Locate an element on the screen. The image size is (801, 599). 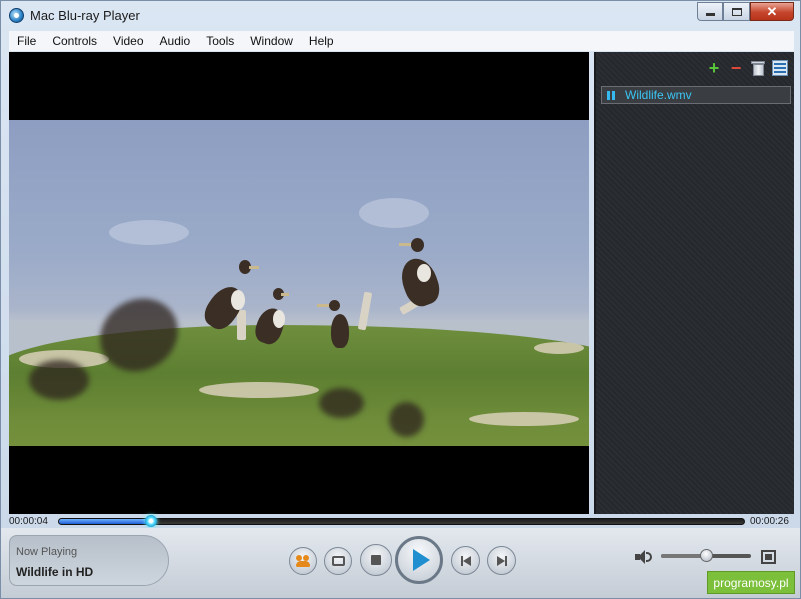
people-icon is located at coordinates (303, 561).